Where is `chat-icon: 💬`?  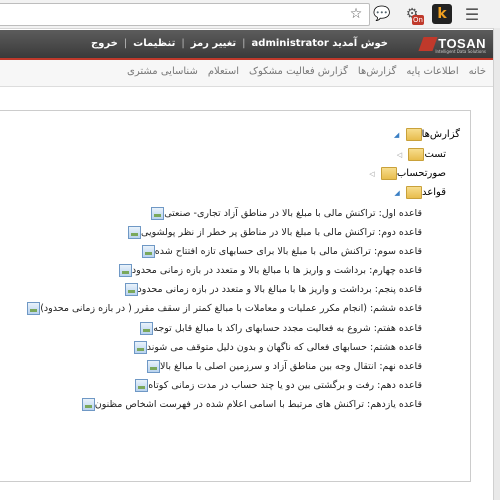 chat-icon: 💬 is located at coordinates (382, 14).